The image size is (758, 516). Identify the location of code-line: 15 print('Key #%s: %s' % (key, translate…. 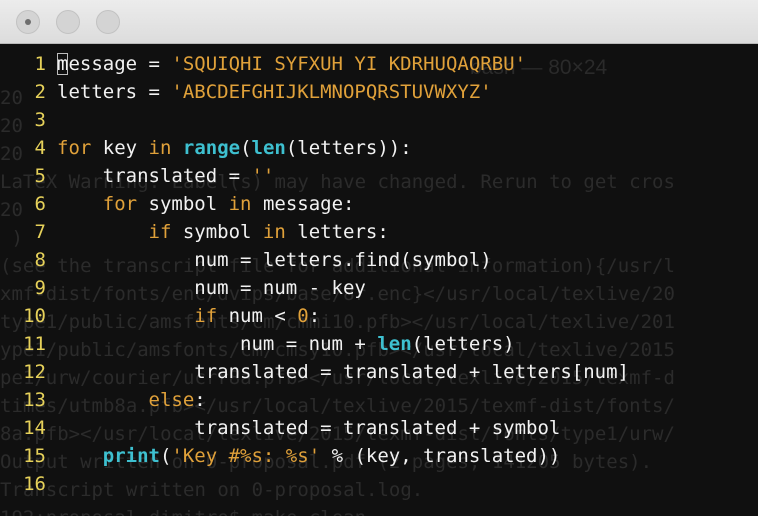
(379, 456).